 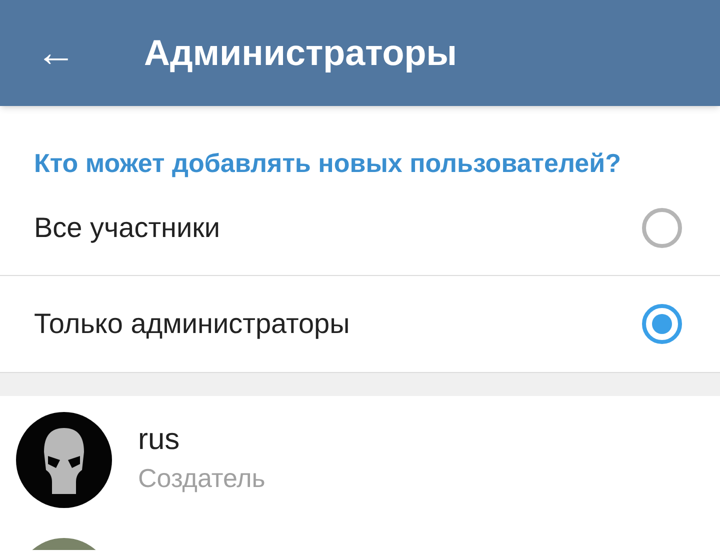 What do you see at coordinates (327, 163) in the screenshot?
I see `section-title: Кто может добавлять новых пользователей?` at bounding box center [327, 163].